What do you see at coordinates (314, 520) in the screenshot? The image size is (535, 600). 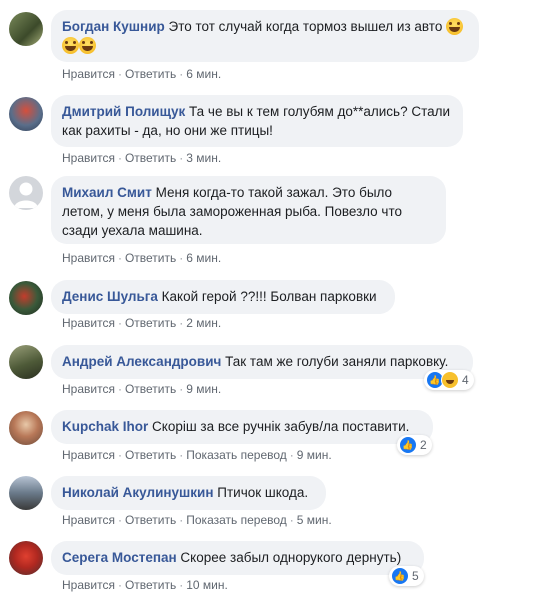 I see `comment-timestamp: 5 мин.` at bounding box center [314, 520].